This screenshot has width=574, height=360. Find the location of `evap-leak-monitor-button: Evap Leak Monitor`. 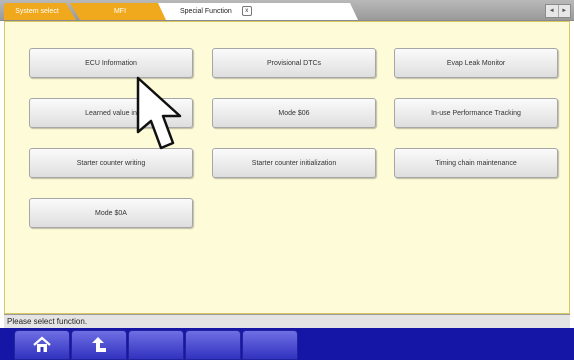

evap-leak-monitor-button: Evap Leak Monitor is located at coordinates (476, 63).